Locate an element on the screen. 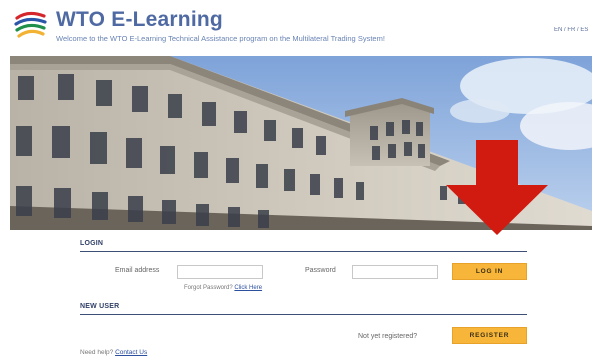  site-title: WTO E-Learning is located at coordinates (139, 20).